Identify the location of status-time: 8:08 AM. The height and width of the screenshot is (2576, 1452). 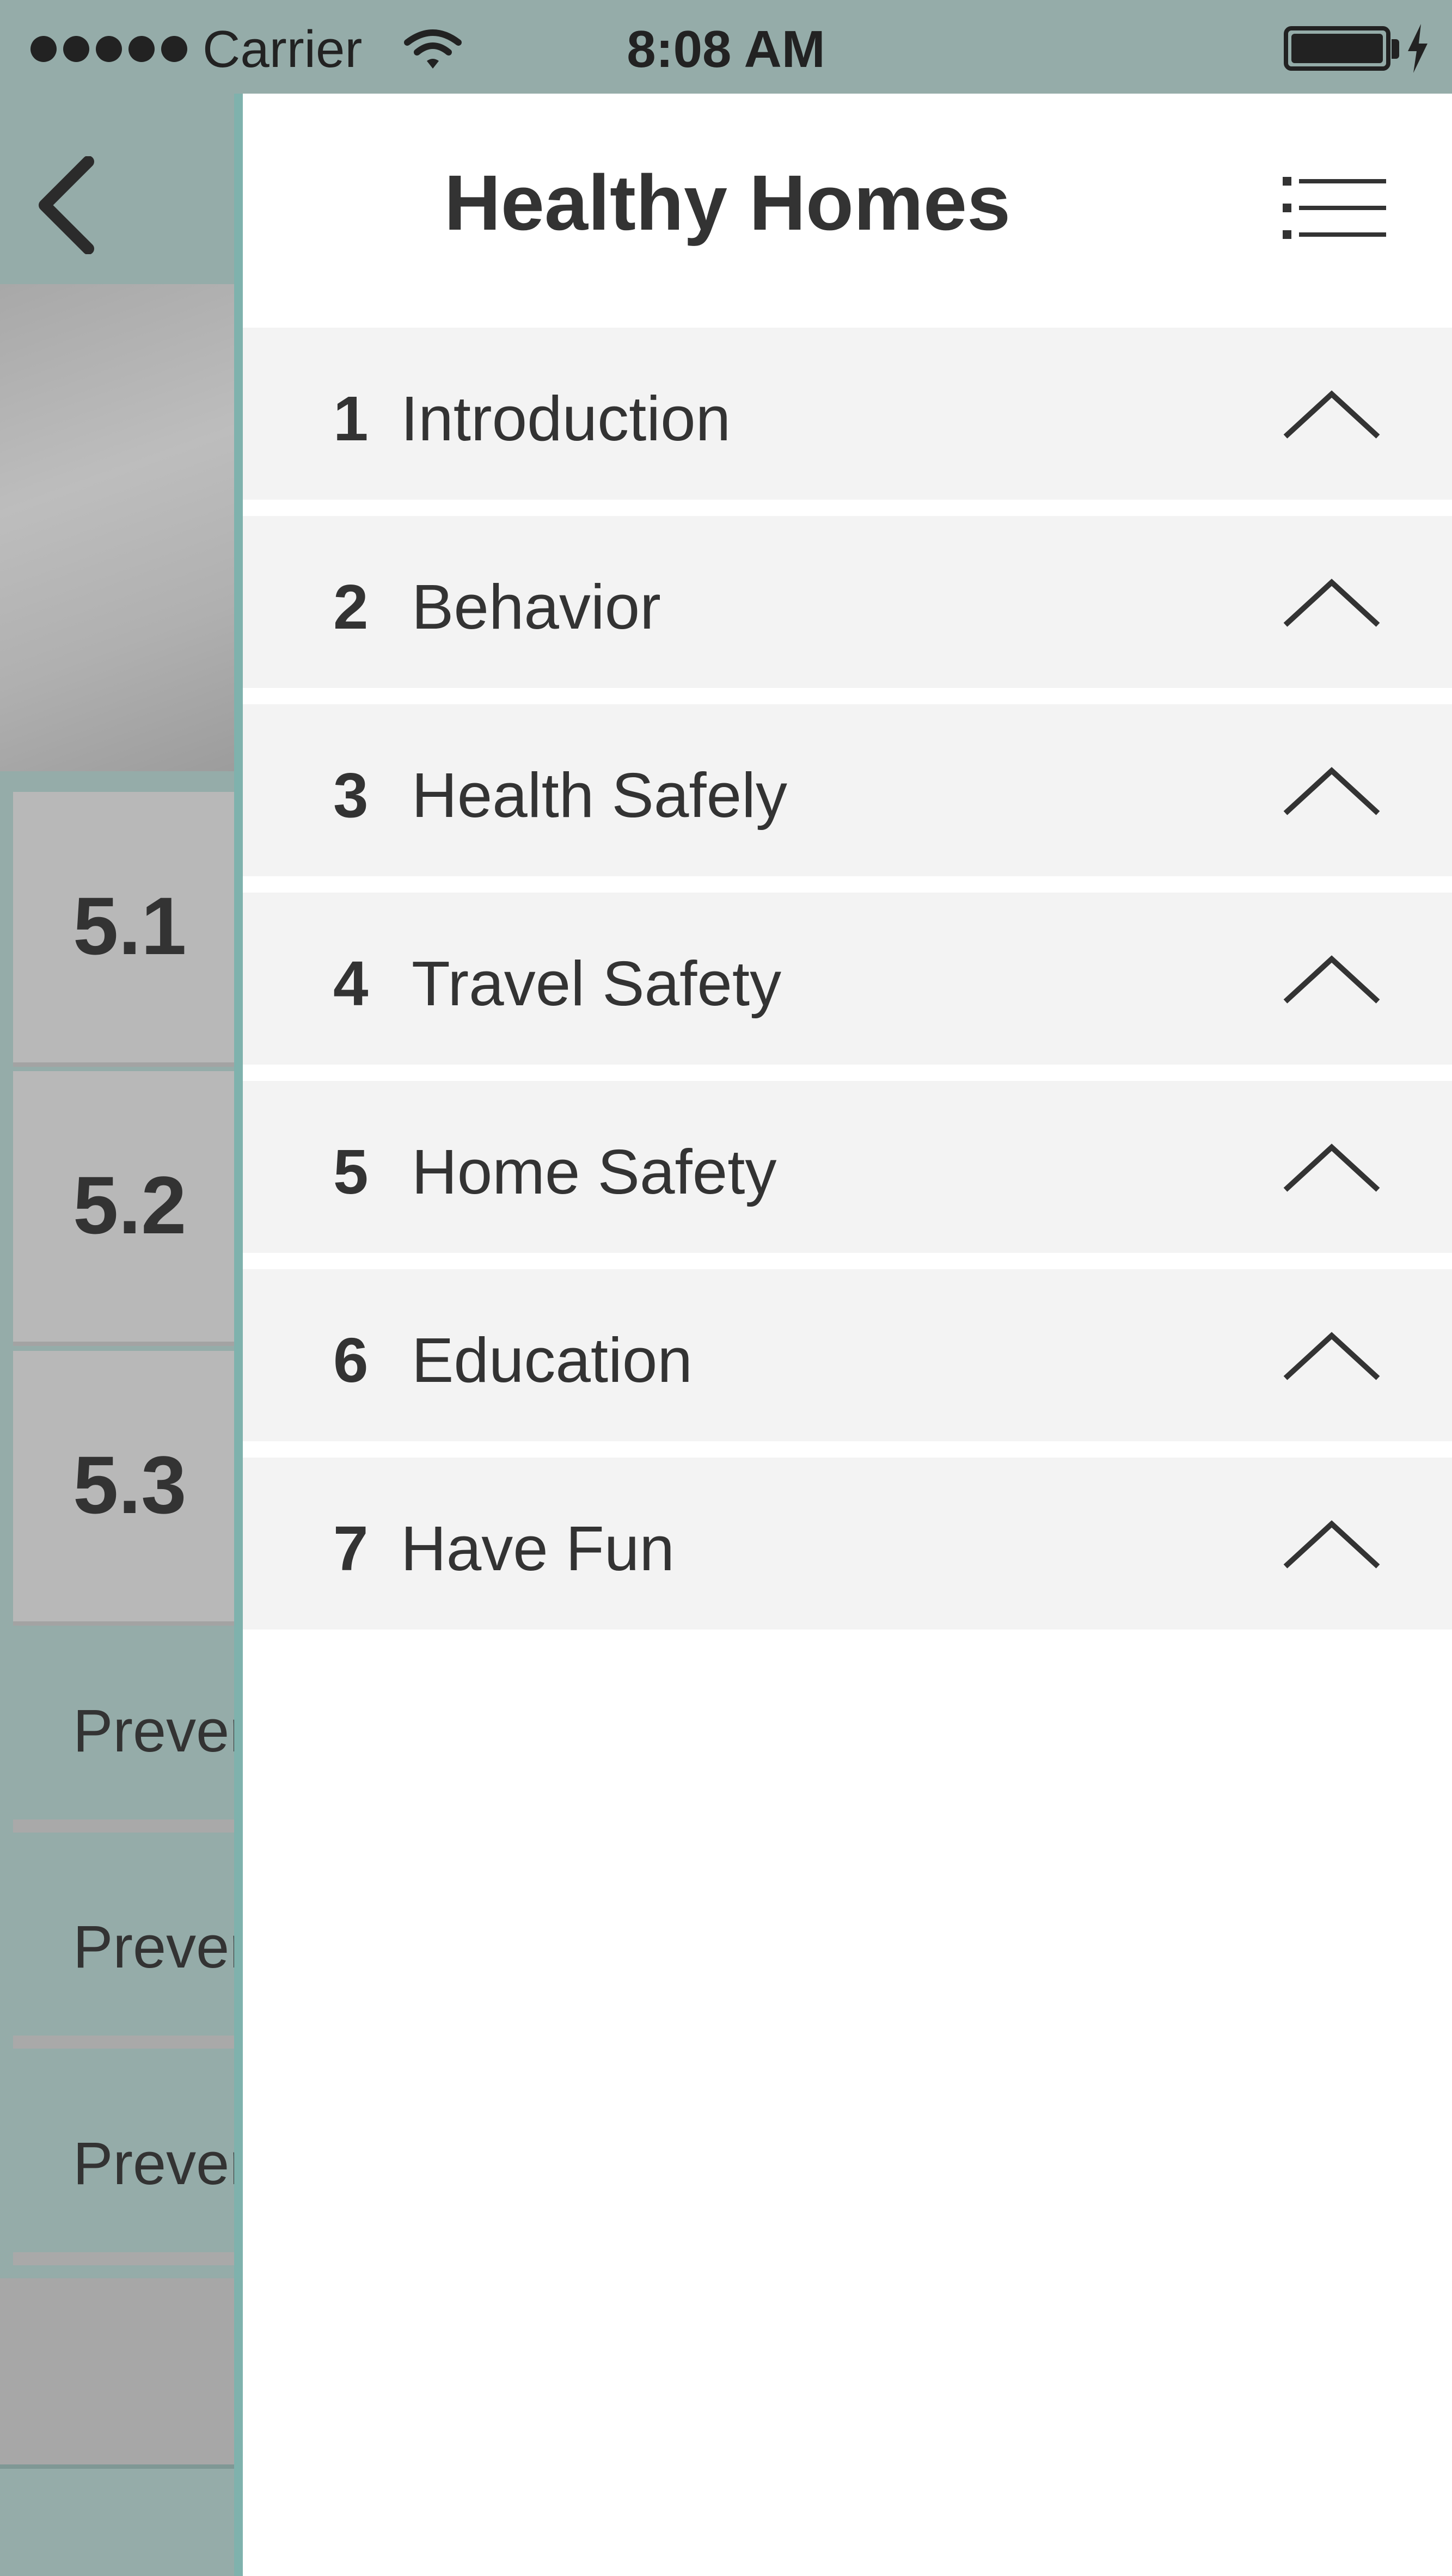
(726, 49).